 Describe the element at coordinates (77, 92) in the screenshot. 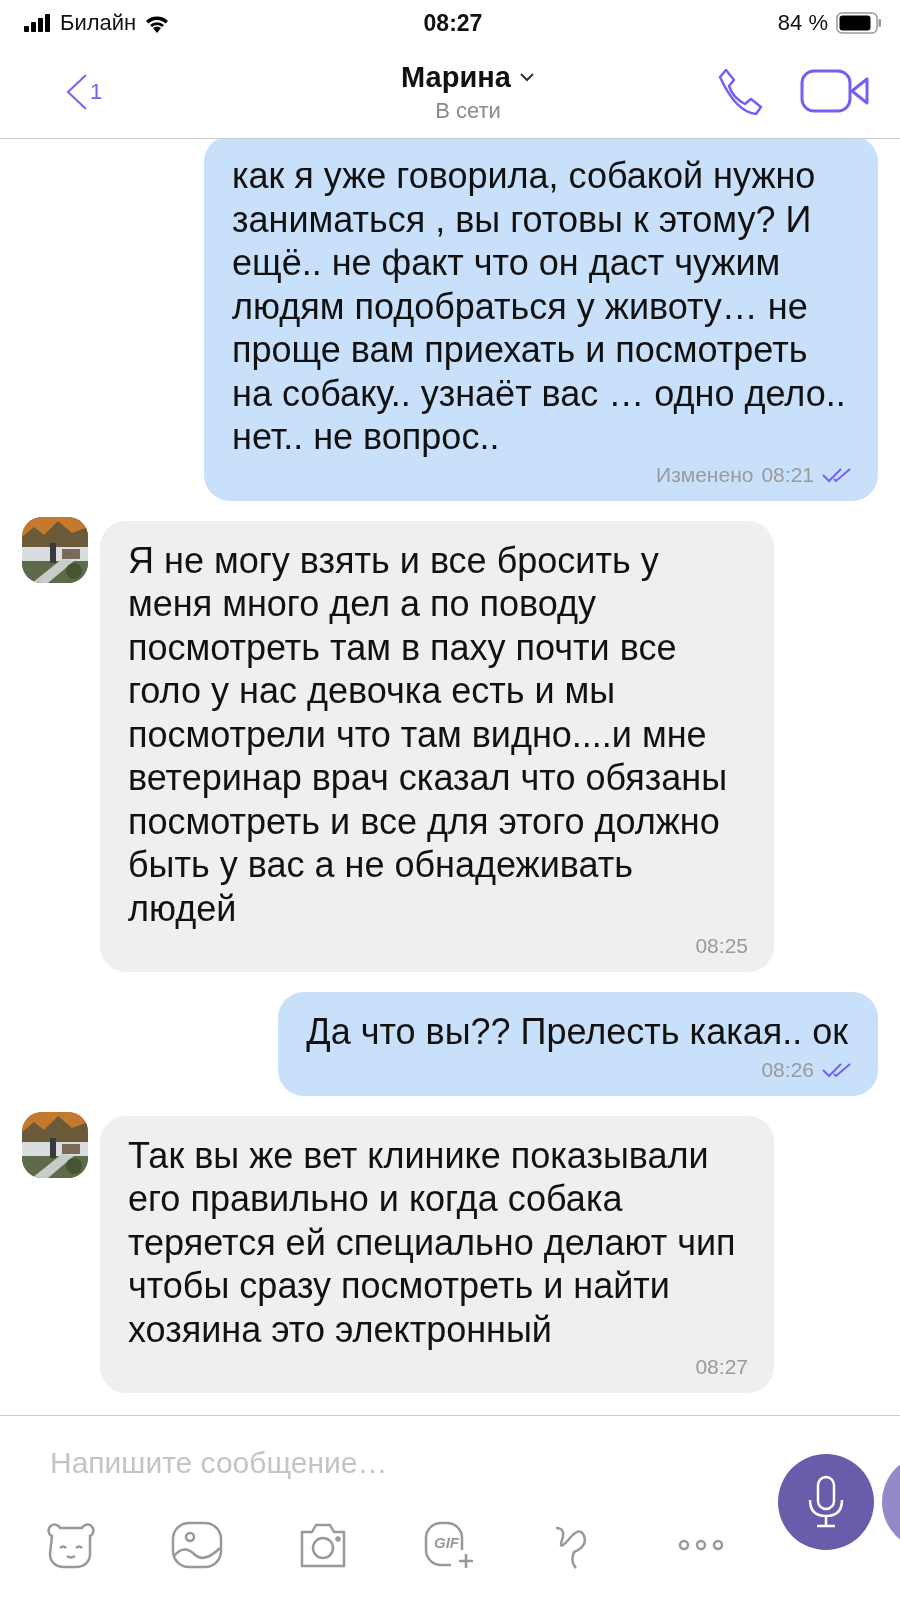

I see `back-chevron-icon` at that location.